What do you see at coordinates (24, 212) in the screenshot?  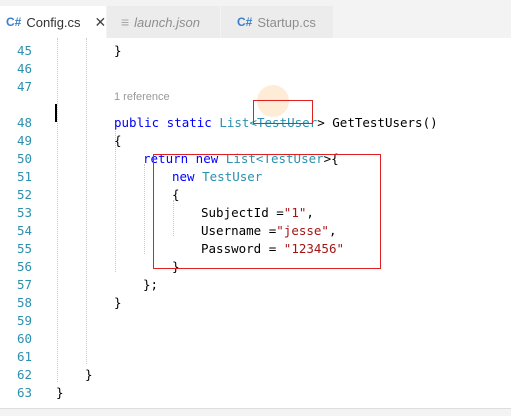 I see `line-number: 53` at bounding box center [24, 212].